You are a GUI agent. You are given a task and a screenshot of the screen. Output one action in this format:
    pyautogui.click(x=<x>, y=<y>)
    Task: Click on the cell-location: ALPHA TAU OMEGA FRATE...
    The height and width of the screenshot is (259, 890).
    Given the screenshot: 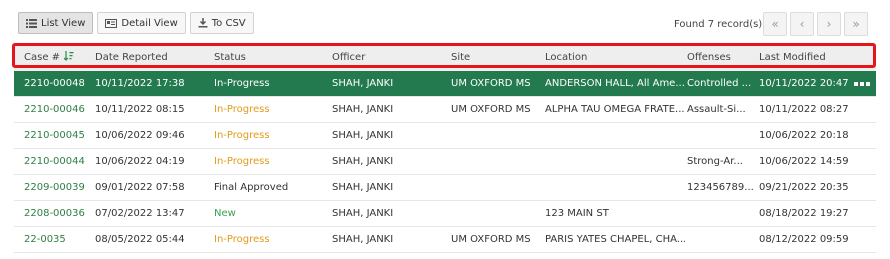 What is the action you would take?
    pyautogui.click(x=615, y=109)
    